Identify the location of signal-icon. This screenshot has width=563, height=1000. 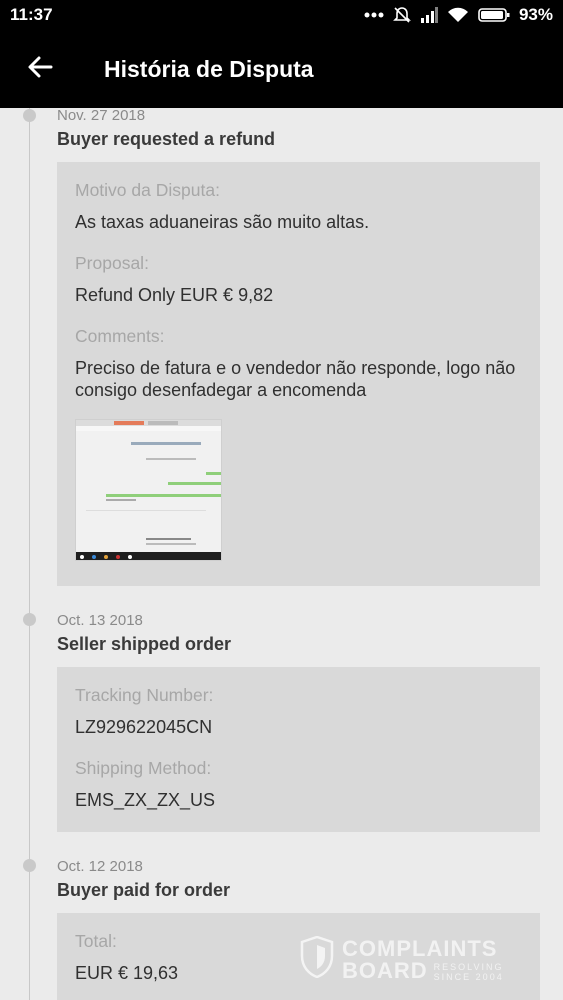
(429, 15).